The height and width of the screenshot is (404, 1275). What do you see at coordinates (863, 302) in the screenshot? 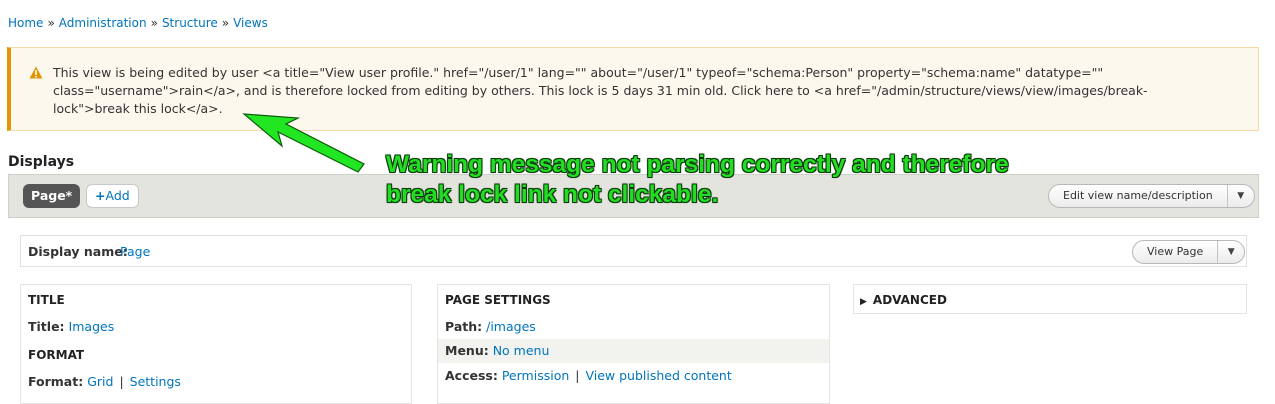
I see `triangle-right-icon: ▶` at bounding box center [863, 302].